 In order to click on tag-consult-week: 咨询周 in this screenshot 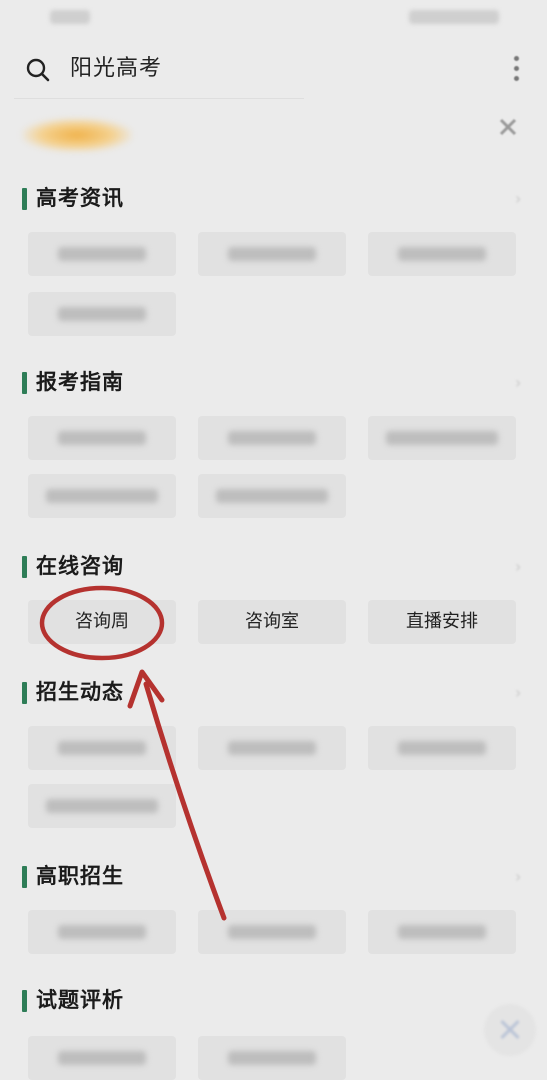, I will do `click(102, 622)`.